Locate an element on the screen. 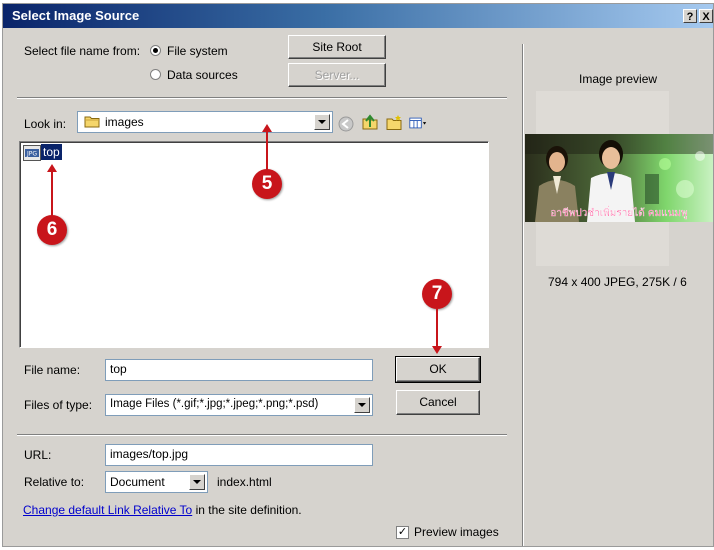 The image size is (714, 550). annotation-7-arrowhead is located at coordinates (437, 350).